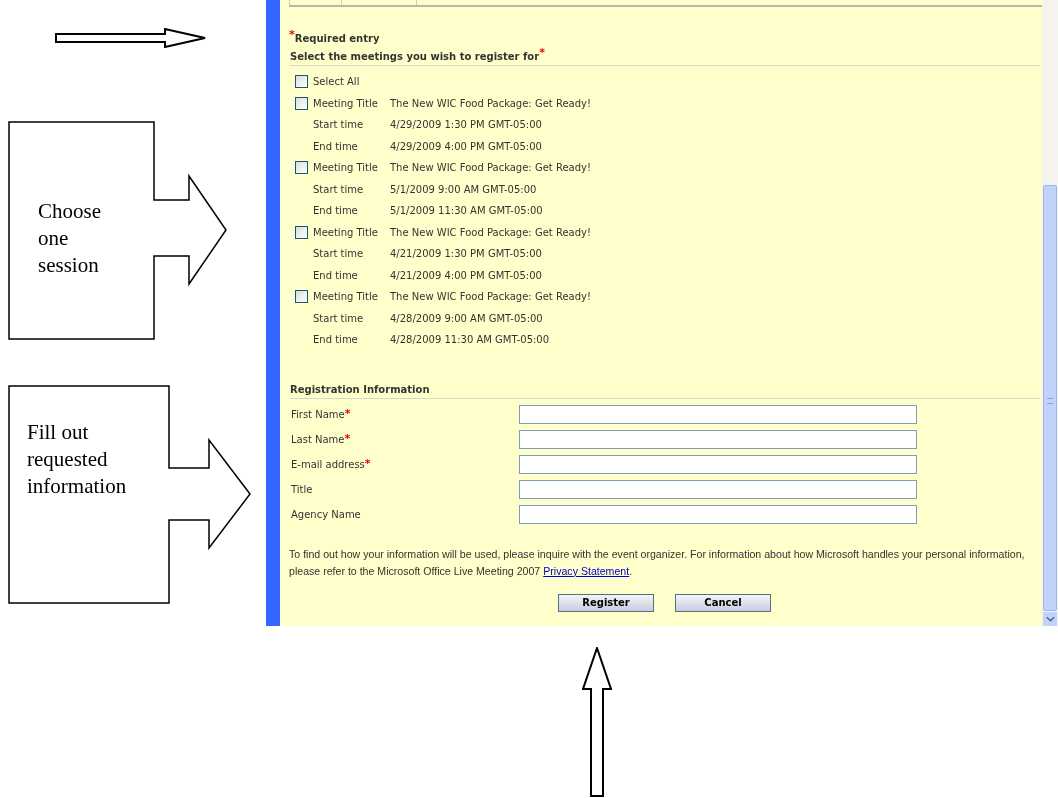 Image resolution: width=1058 pixels, height=798 pixels. I want to click on field-value: 4/29/2009 4:00 PM GMT-05:00, so click(466, 146).